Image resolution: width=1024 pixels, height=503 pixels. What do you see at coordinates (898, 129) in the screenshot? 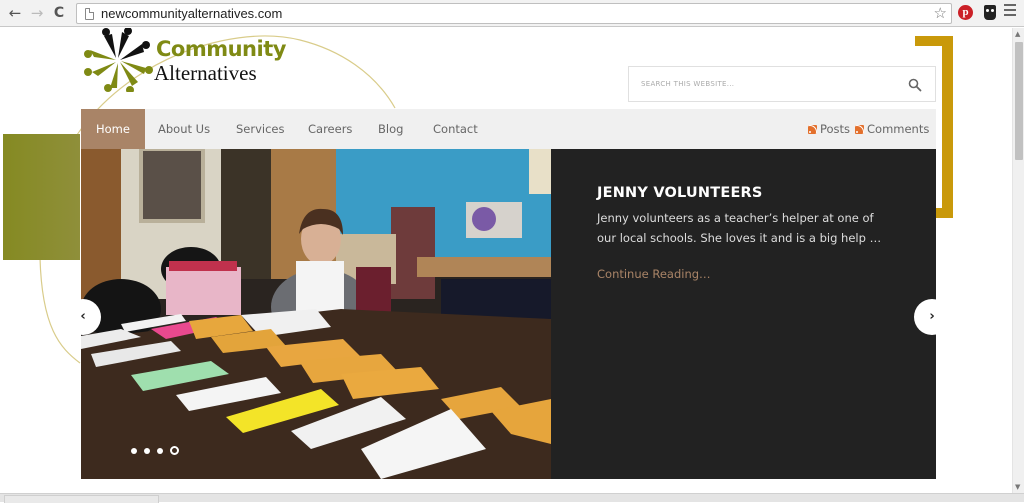
I see `rss-comments-label: Comments` at bounding box center [898, 129].